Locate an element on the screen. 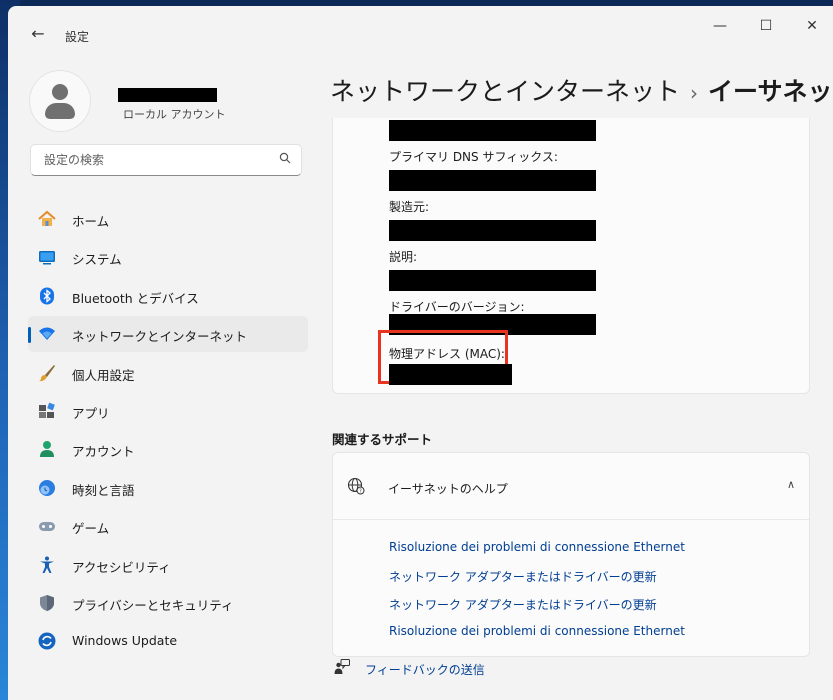  sidebar-item-windows-update: Windows Update is located at coordinates (168, 641).